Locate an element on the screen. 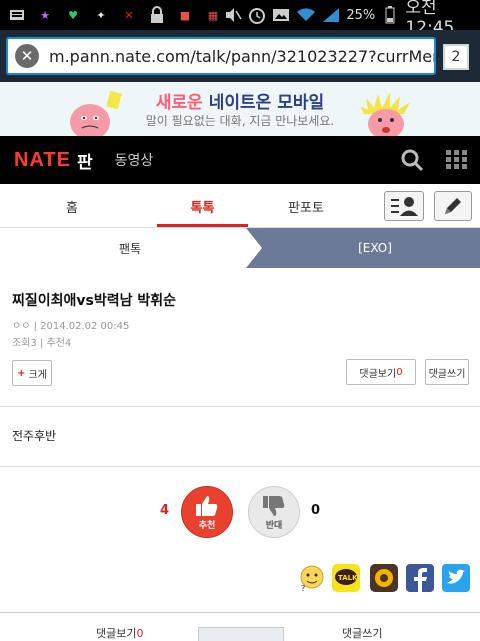 Image resolution: width=480 pixels, height=641 pixels. enlarge-label: 크게 is located at coordinates (37, 375).